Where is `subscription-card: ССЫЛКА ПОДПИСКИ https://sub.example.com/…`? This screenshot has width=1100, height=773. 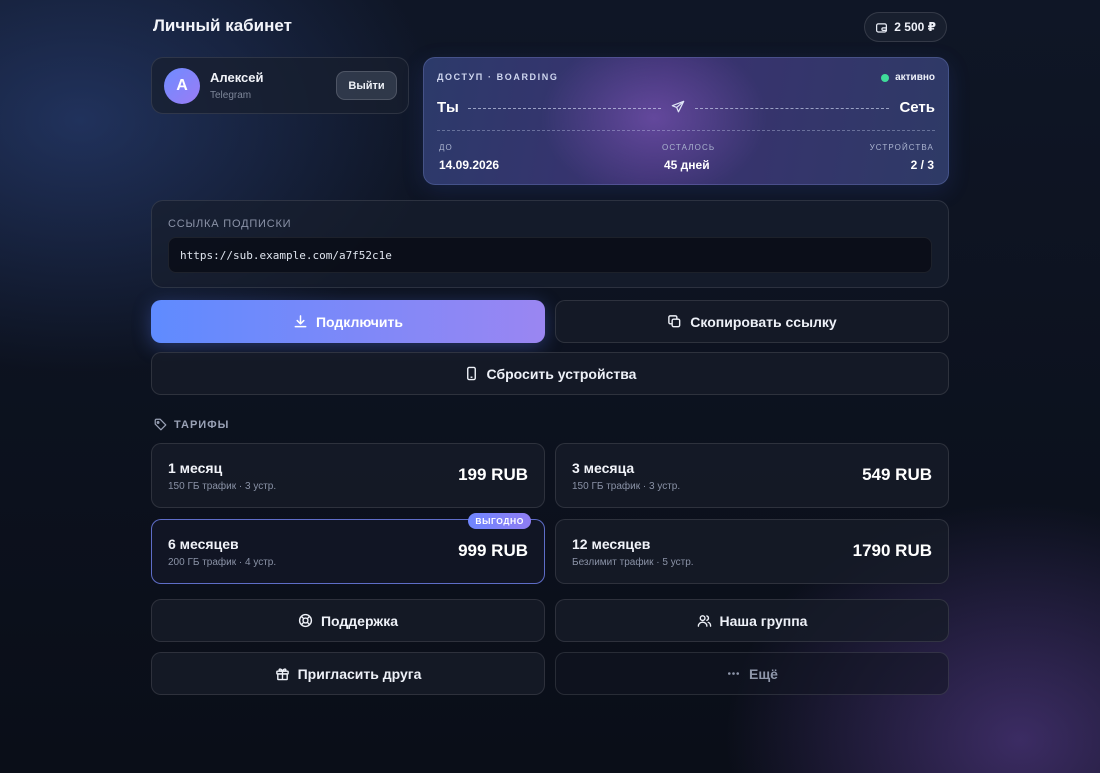
subscription-card: ССЫЛКА ПОДПИСКИ https://sub.example.com/… is located at coordinates (550, 244).